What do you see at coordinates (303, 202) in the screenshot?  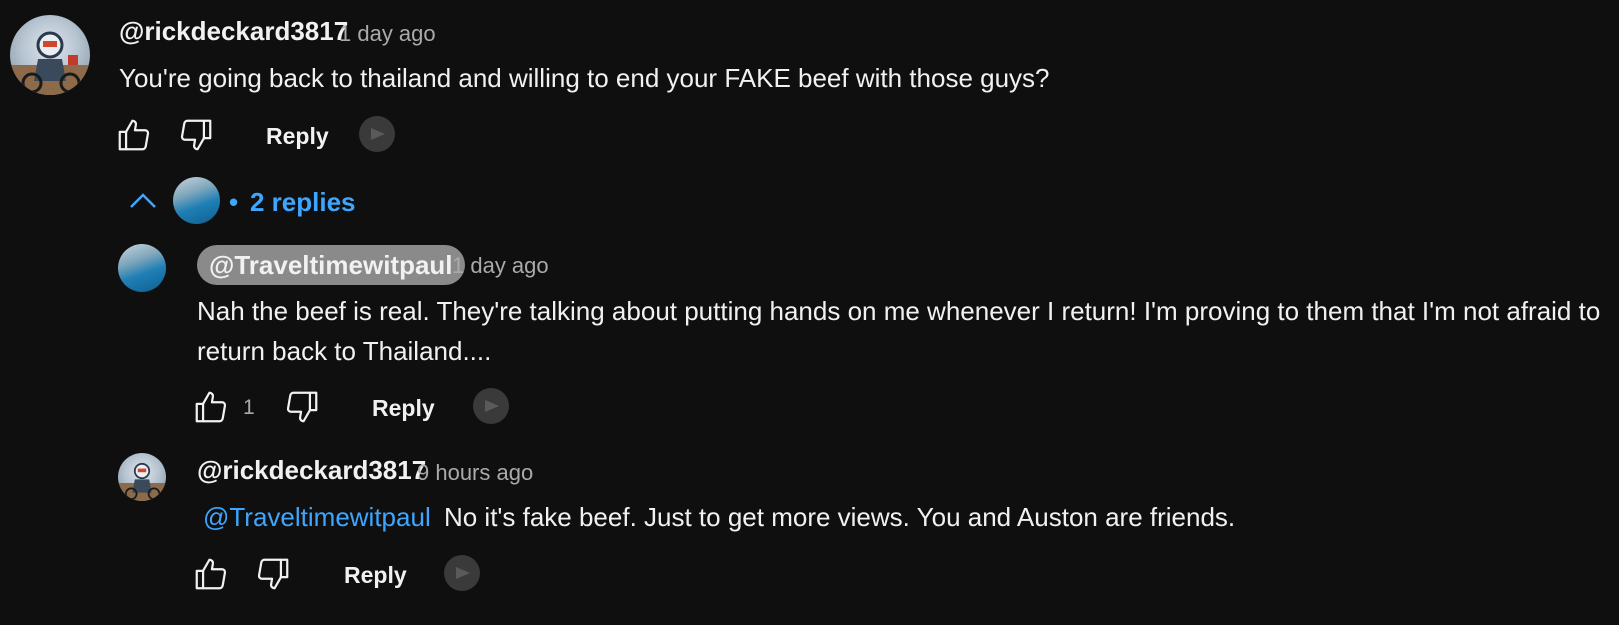 I see `replies-count-label: 2 replies` at bounding box center [303, 202].